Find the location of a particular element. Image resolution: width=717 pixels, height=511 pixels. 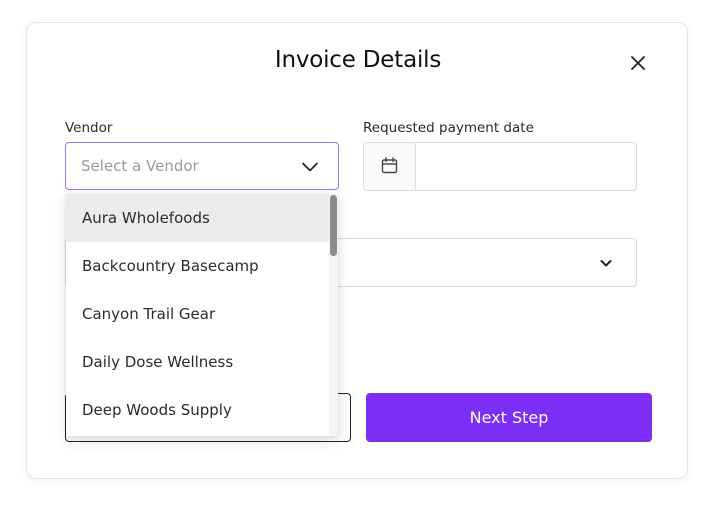

vendor-label: Vendor is located at coordinates (89, 128).